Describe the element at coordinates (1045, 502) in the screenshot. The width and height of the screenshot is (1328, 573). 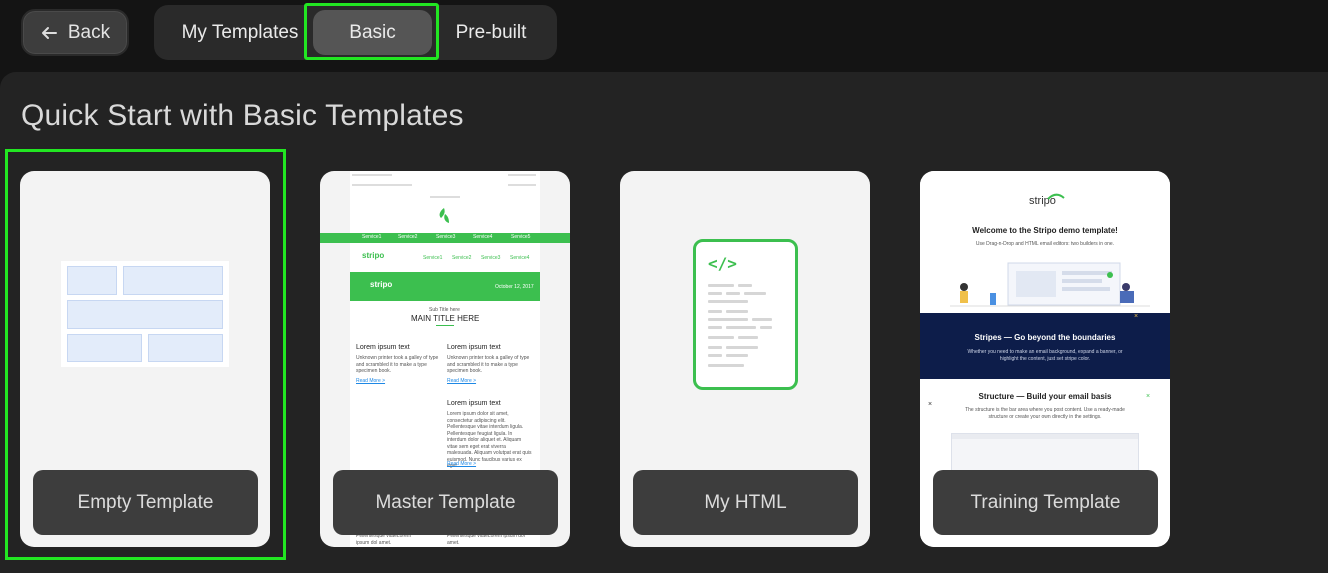
I see `card-label: Training Template` at that location.